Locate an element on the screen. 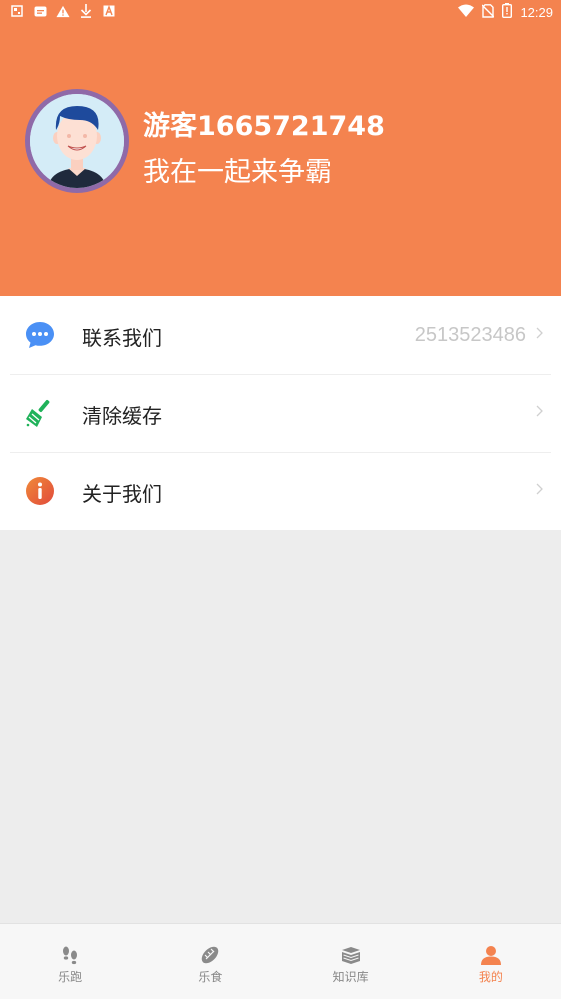  footprints-icon is located at coordinates (70, 955).